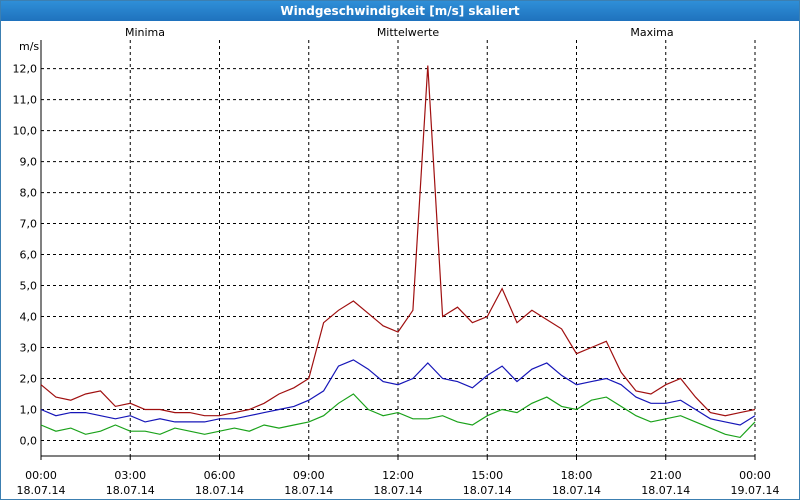 The width and height of the screenshot is (800, 500). I want to click on y-tick-label: 10,0, so click(25, 131).